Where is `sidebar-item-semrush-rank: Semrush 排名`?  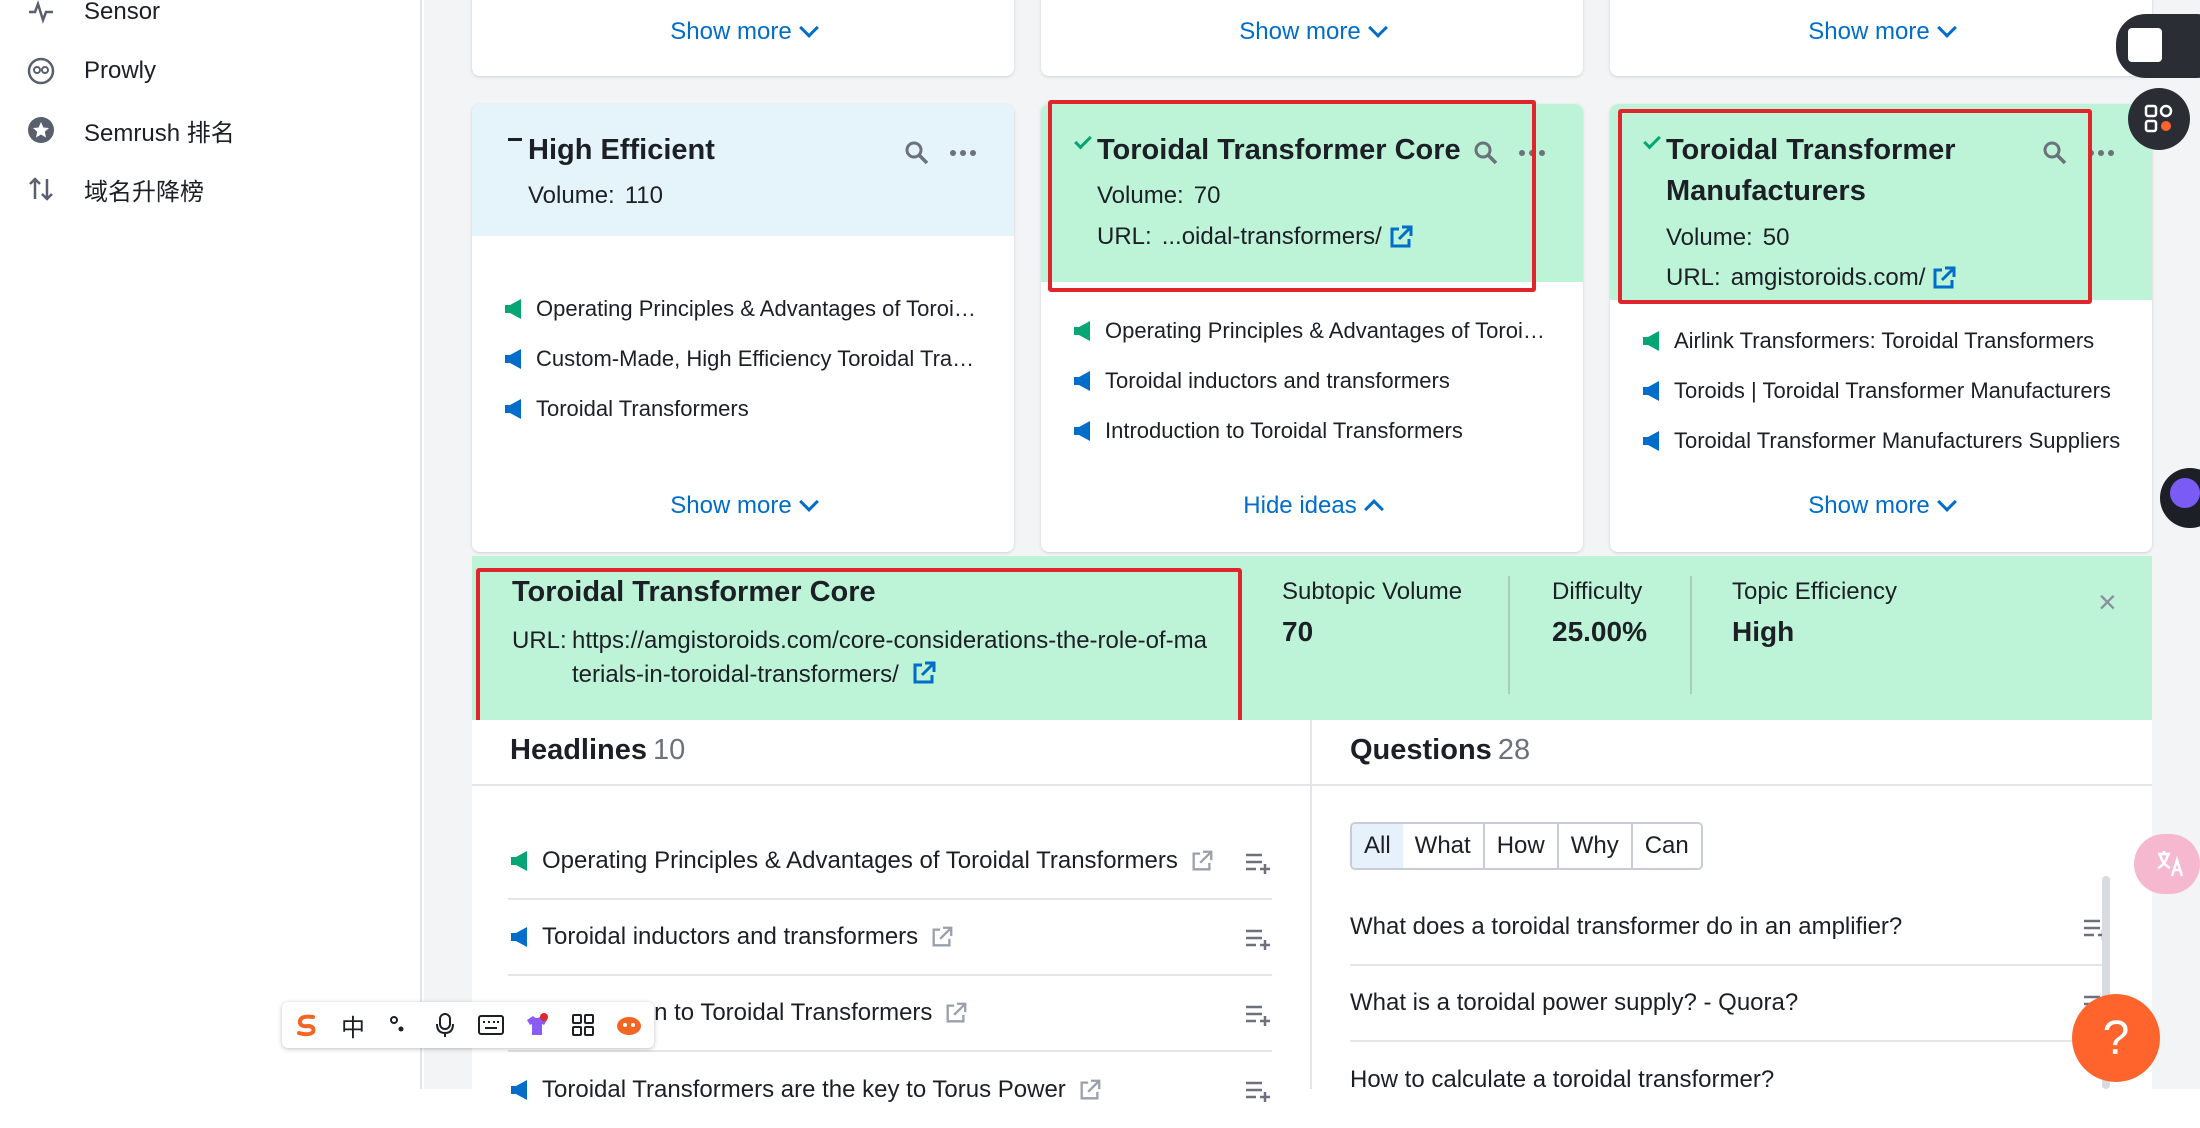 sidebar-item-semrush-rank: Semrush 排名 is located at coordinates (130, 130).